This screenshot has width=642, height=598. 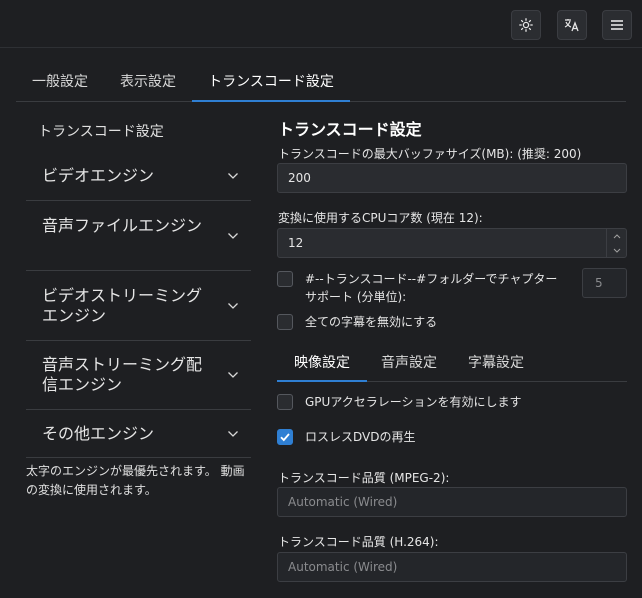 What do you see at coordinates (135, 480) in the screenshot?
I see `sidebar-note: 太字のエンジンが最優先されます。 動画の変換に使用されます。` at bounding box center [135, 480].